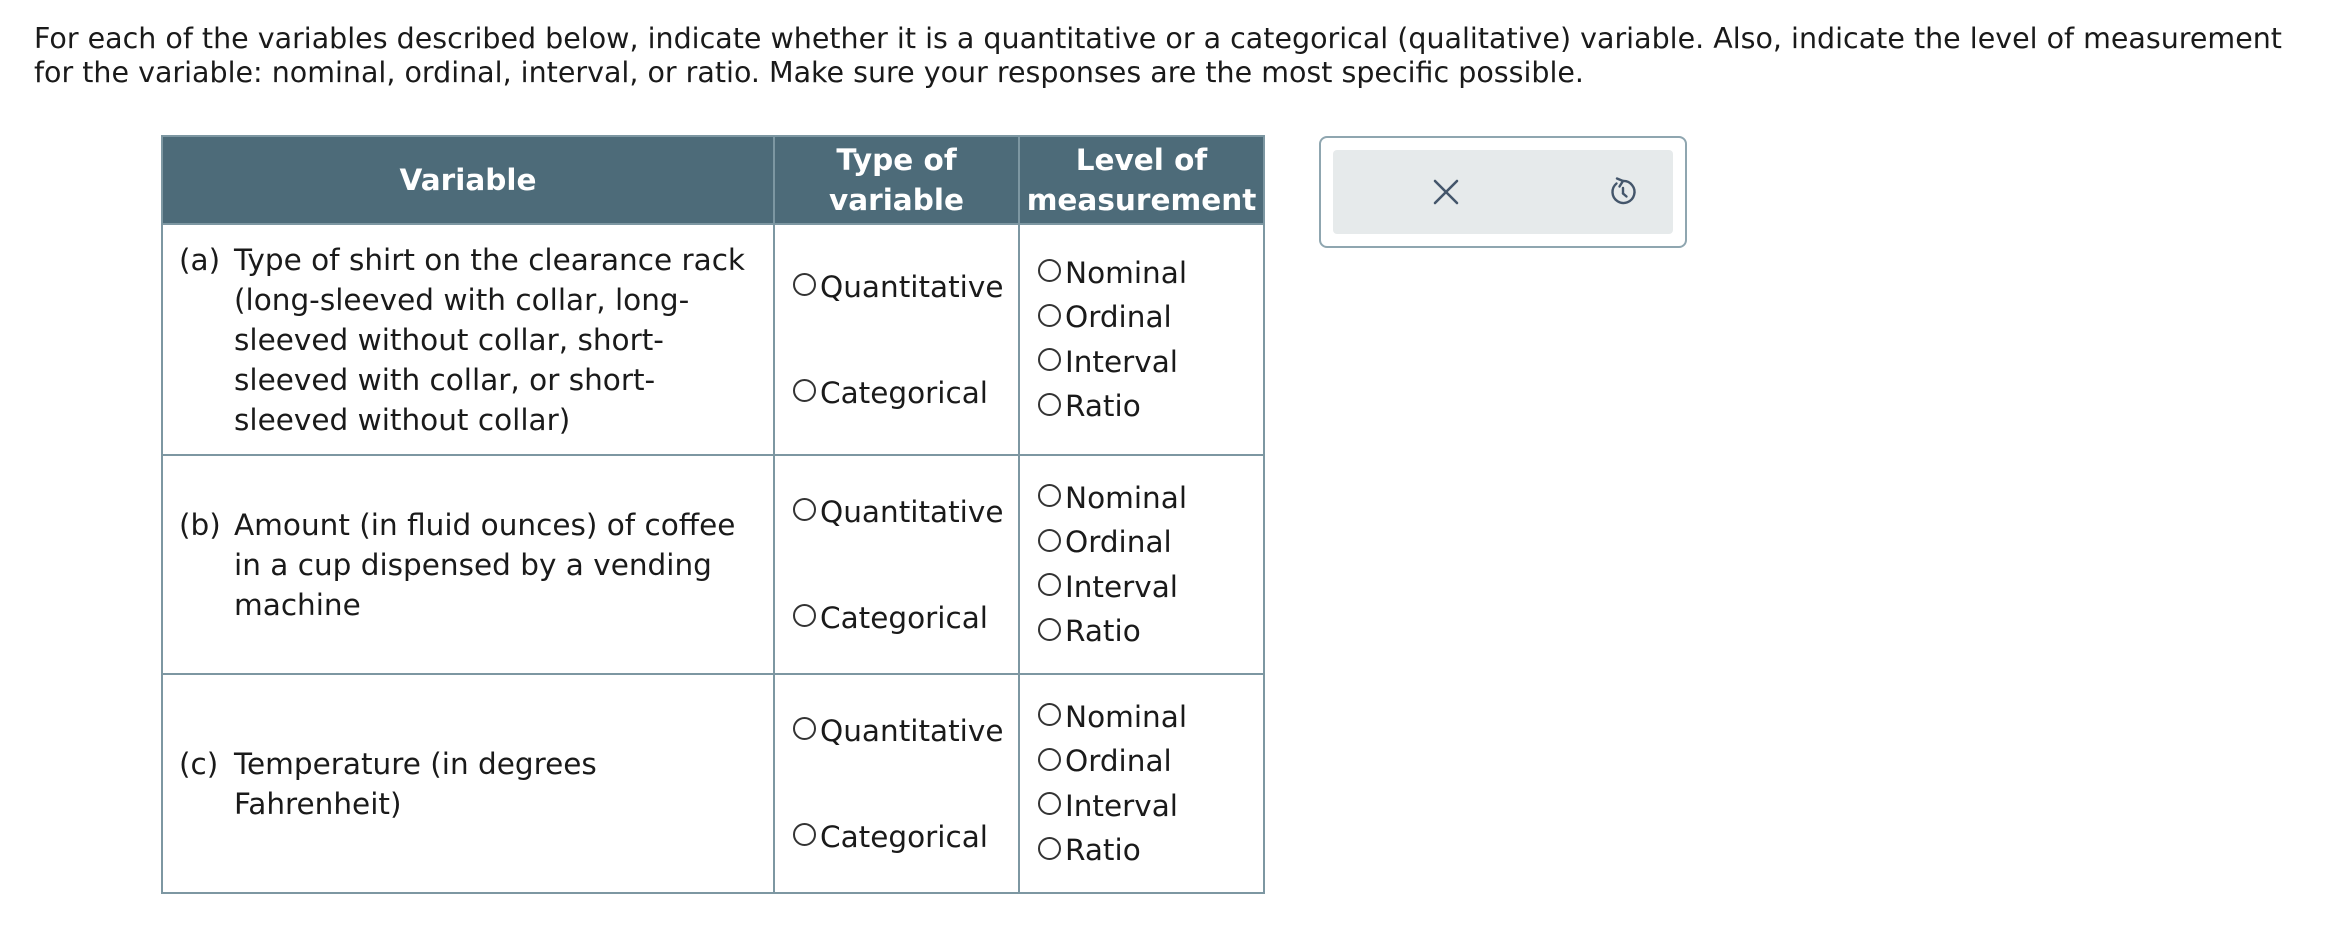  Describe the element at coordinates (1141, 339) in the screenshot. I see `level-cell-a: Nominal Ordinal Interval Ratio` at that location.